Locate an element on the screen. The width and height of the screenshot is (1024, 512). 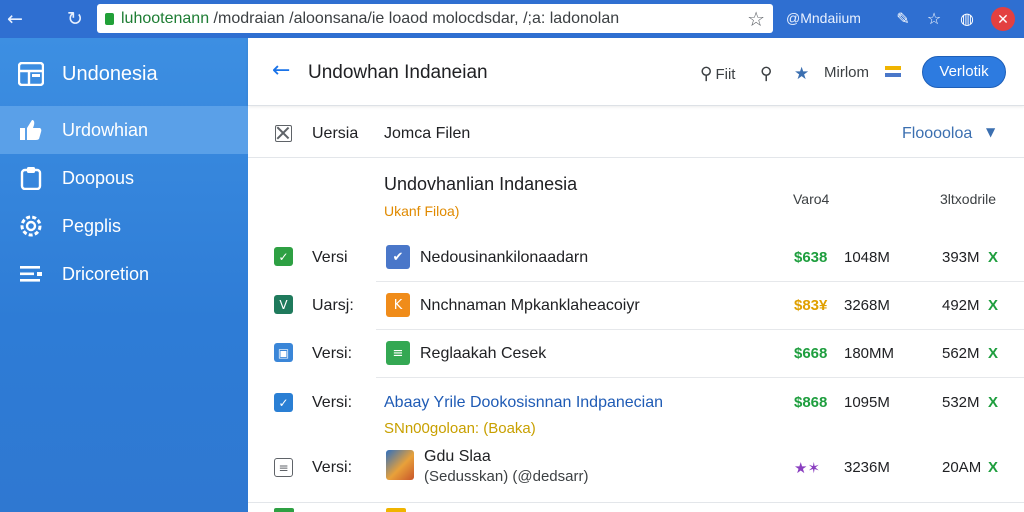
sidebar-item-label: Urdowhian is located at coordinates (105, 129).